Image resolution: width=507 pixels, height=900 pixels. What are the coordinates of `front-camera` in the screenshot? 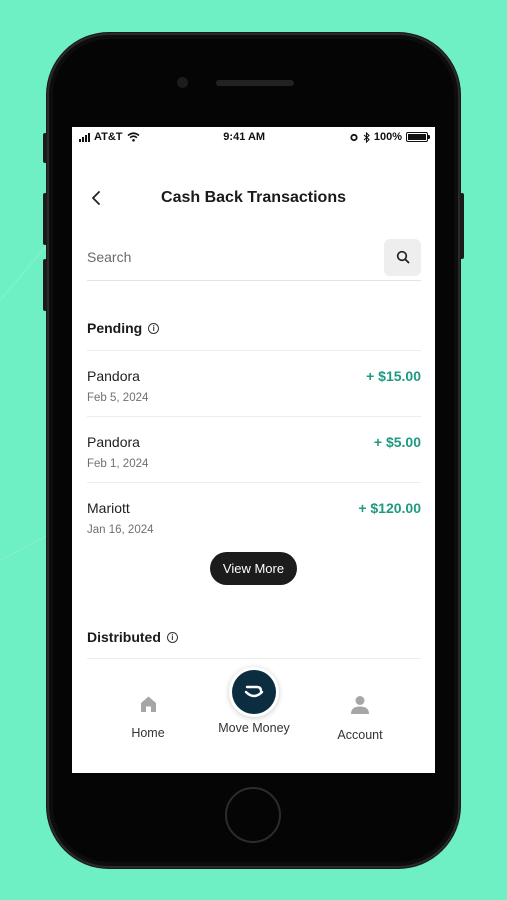 It's located at (182, 82).